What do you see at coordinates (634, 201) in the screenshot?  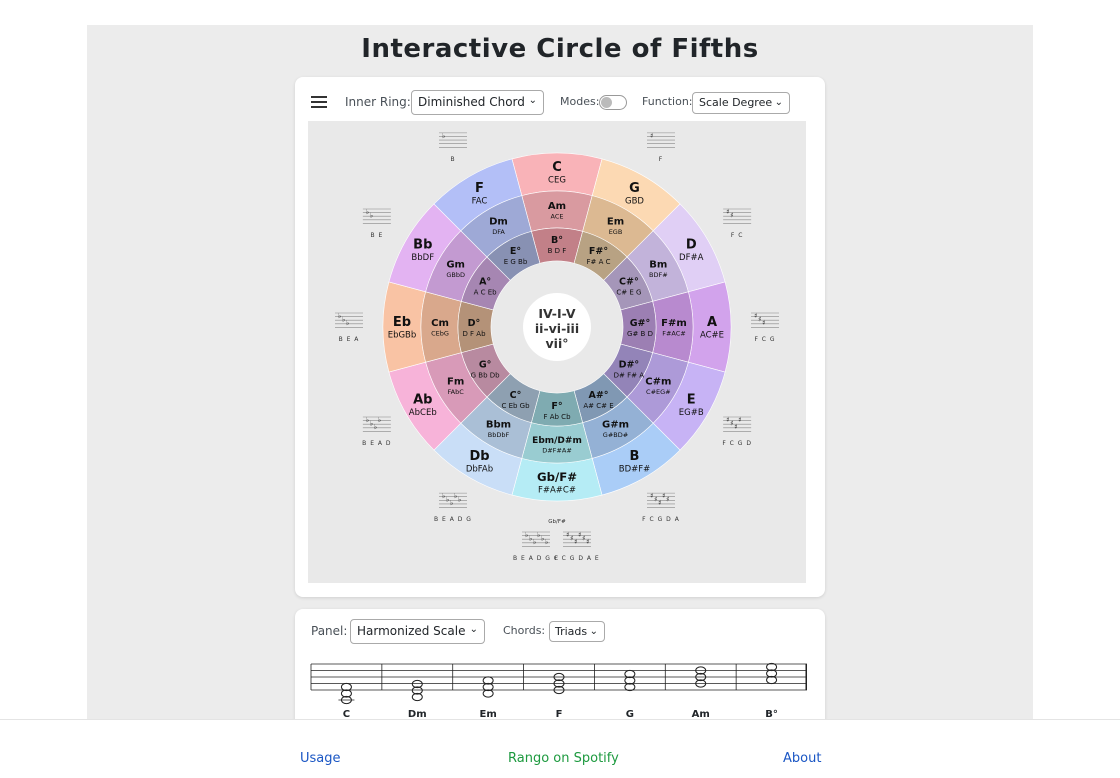 I see `chord-notes: GBD` at bounding box center [634, 201].